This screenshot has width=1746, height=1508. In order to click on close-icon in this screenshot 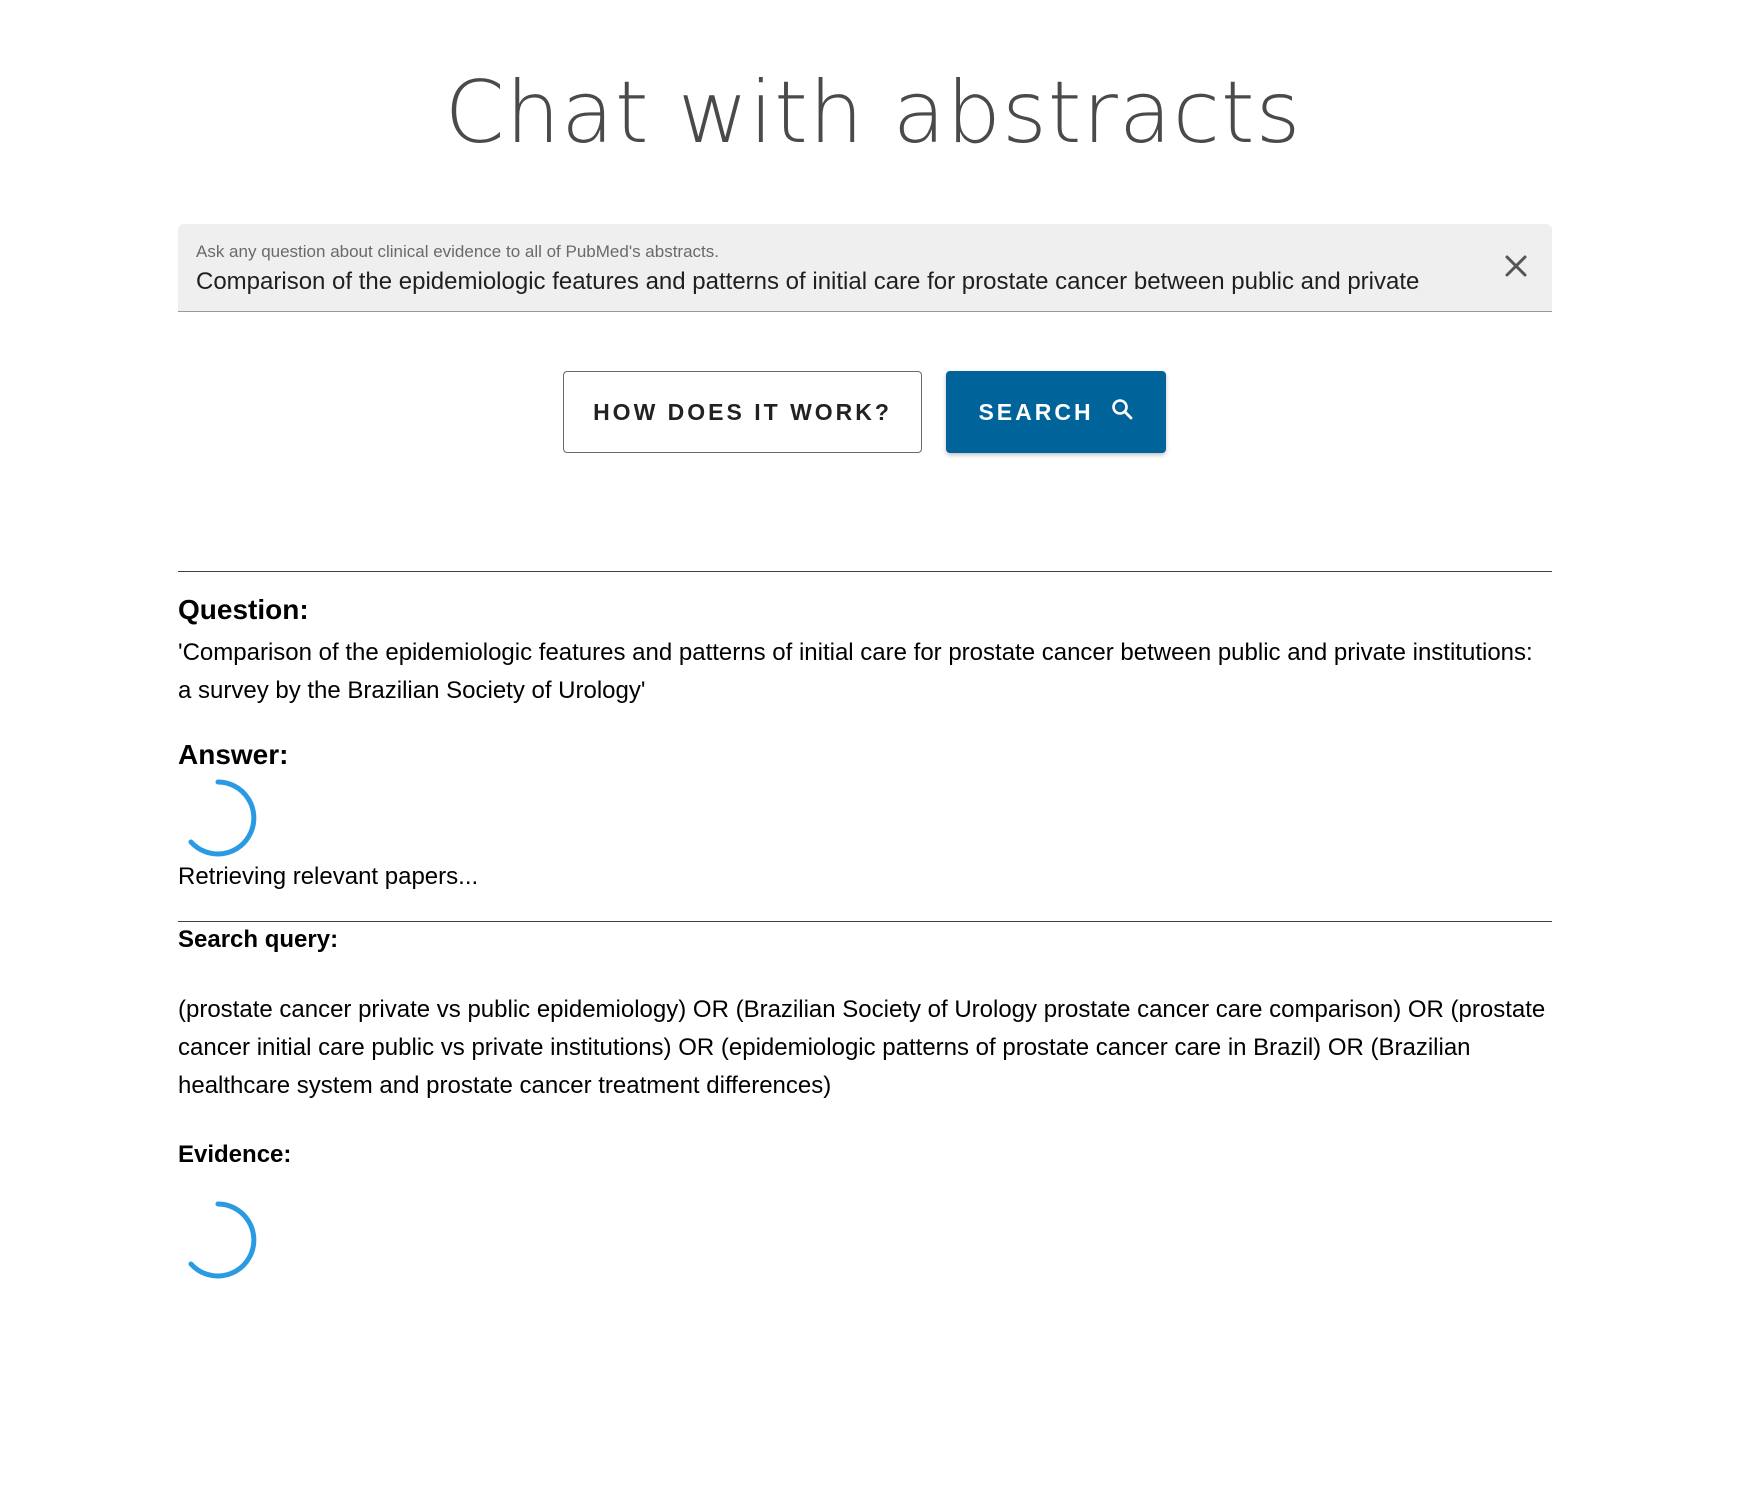, I will do `click(1516, 266)`.